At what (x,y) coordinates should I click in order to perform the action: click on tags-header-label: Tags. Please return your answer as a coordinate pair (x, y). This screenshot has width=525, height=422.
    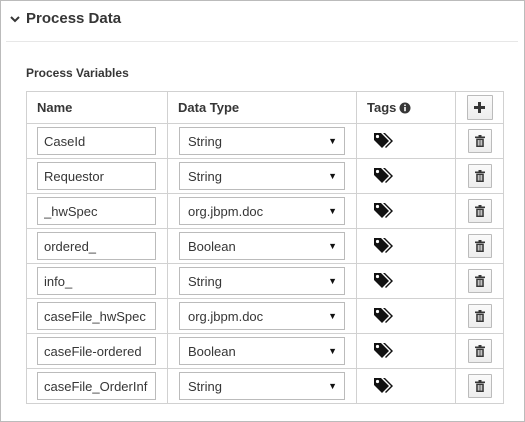
    Looking at the image, I should click on (382, 107).